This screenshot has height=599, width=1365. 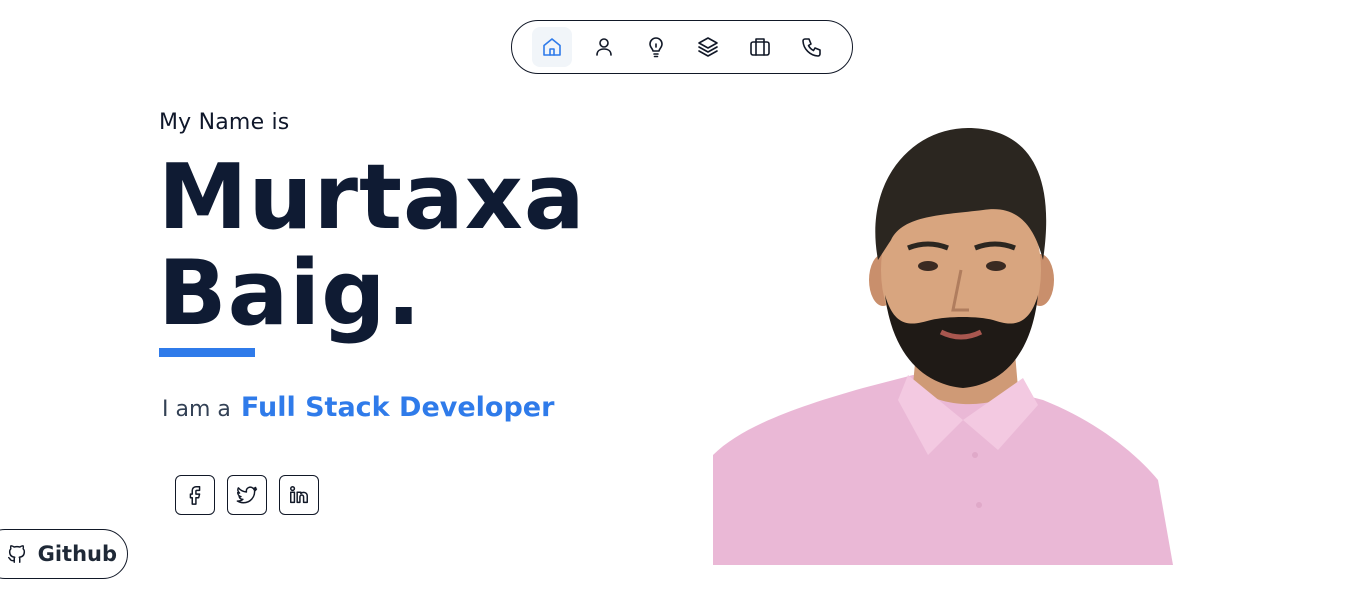 What do you see at coordinates (207, 352) in the screenshot?
I see `name-underline` at bounding box center [207, 352].